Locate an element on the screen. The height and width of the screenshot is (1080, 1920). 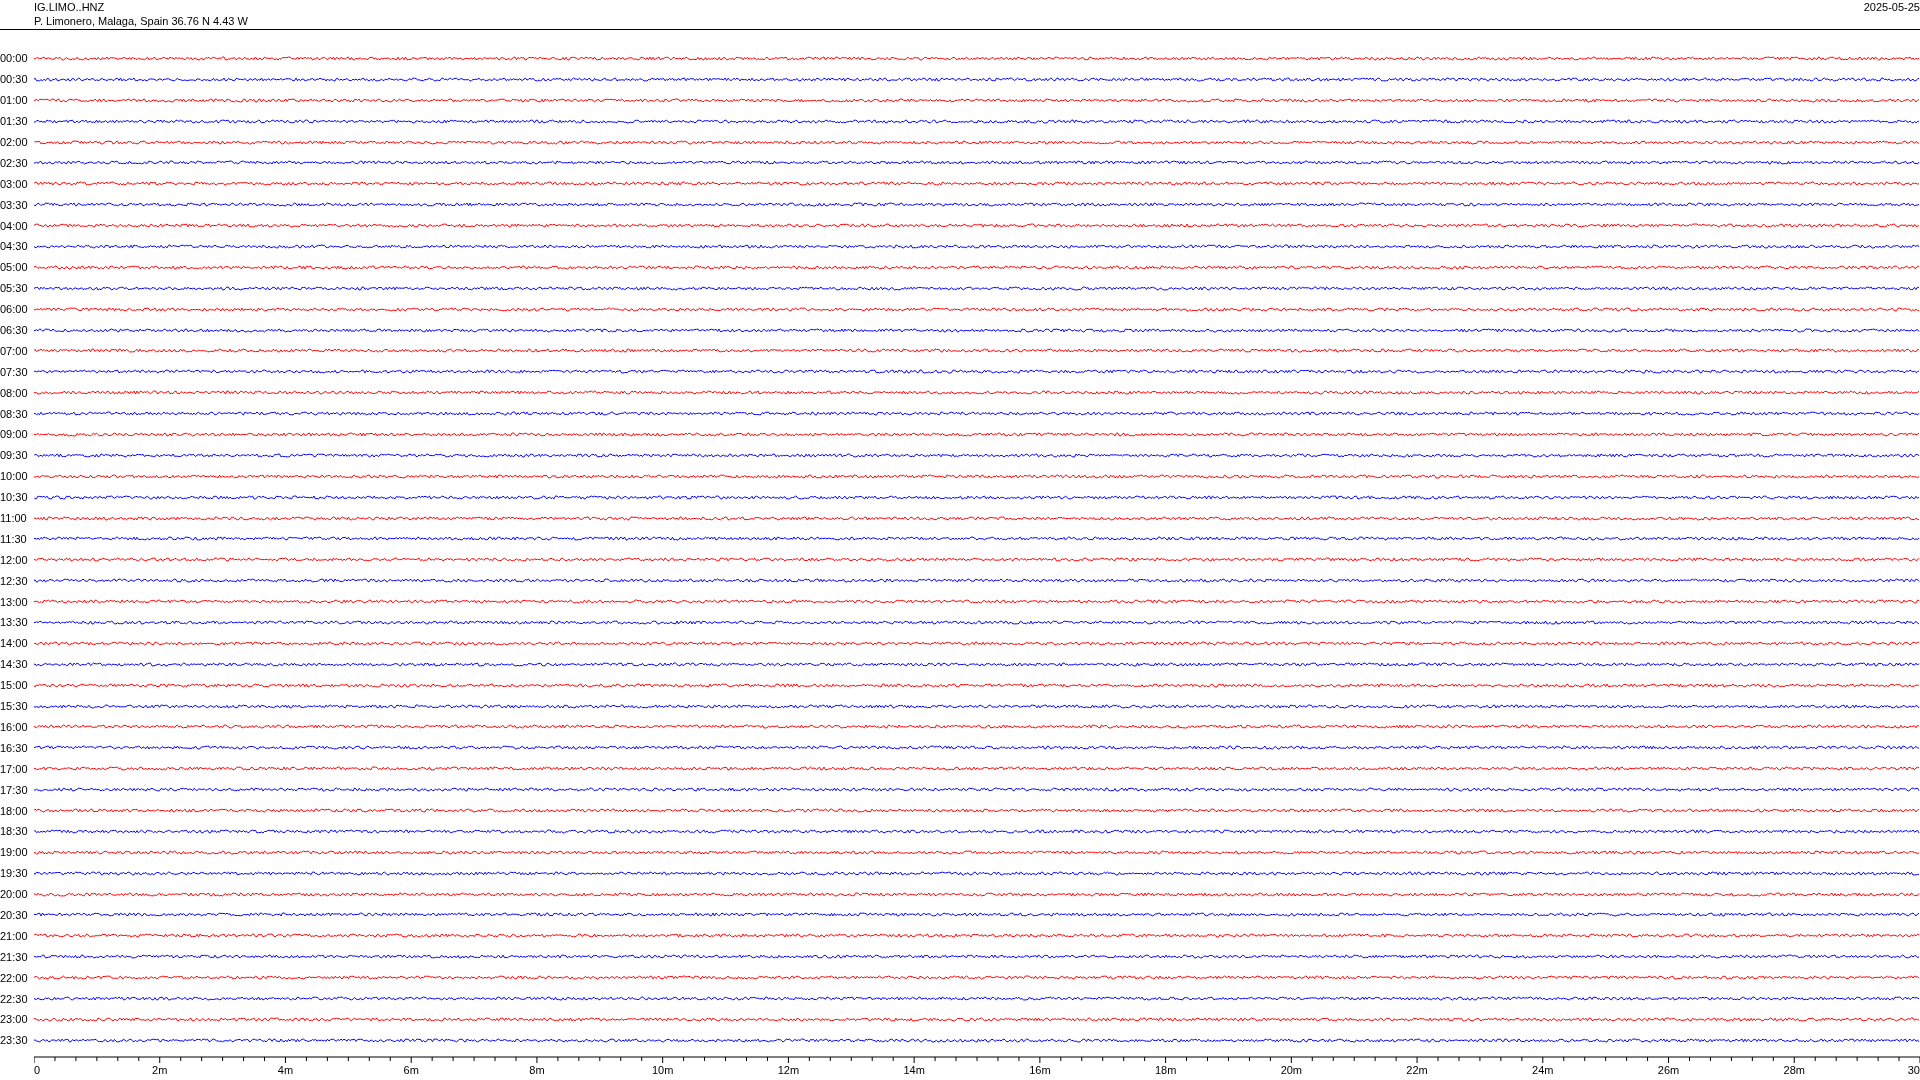
time-label: 16:00 is located at coordinates (14, 726).